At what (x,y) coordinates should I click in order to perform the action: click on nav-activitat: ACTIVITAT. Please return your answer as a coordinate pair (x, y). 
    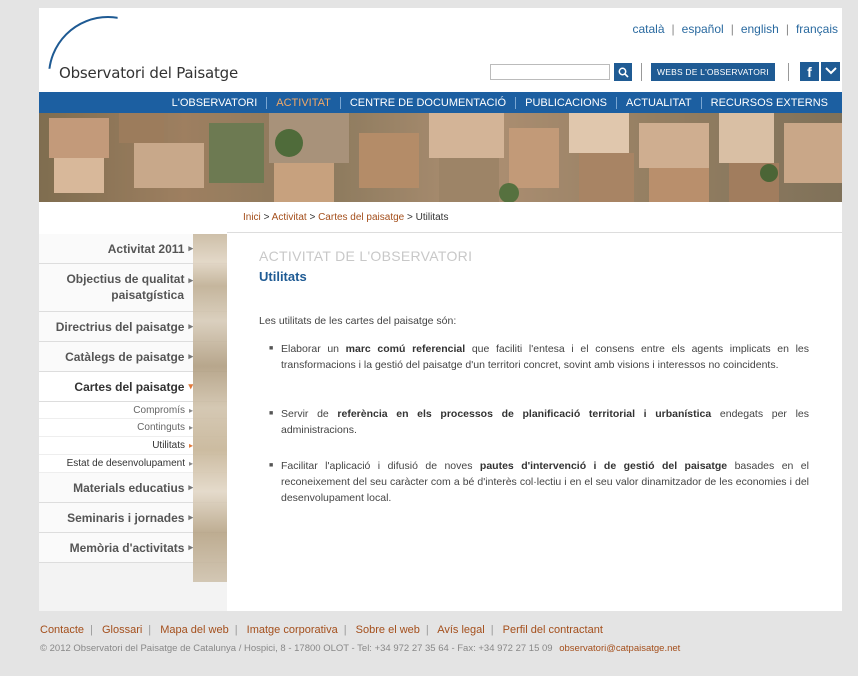
    Looking at the image, I should click on (303, 103).